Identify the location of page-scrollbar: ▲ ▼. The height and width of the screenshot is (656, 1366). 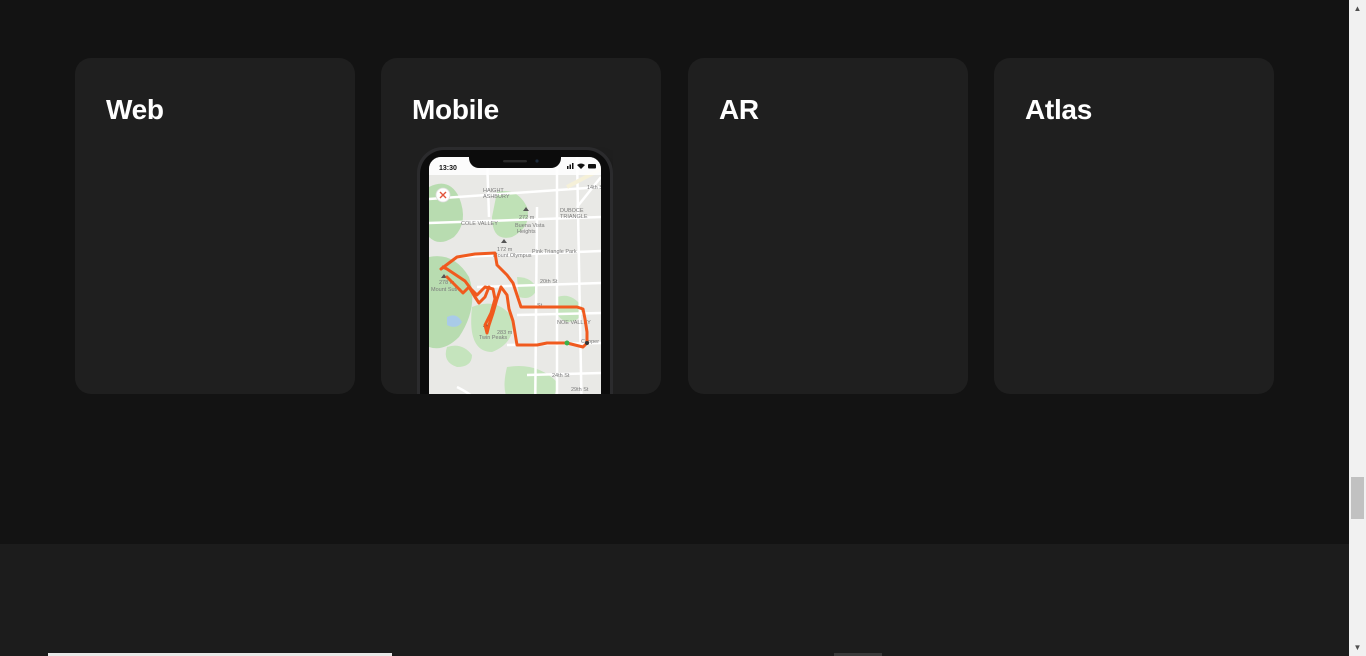
(1357, 328).